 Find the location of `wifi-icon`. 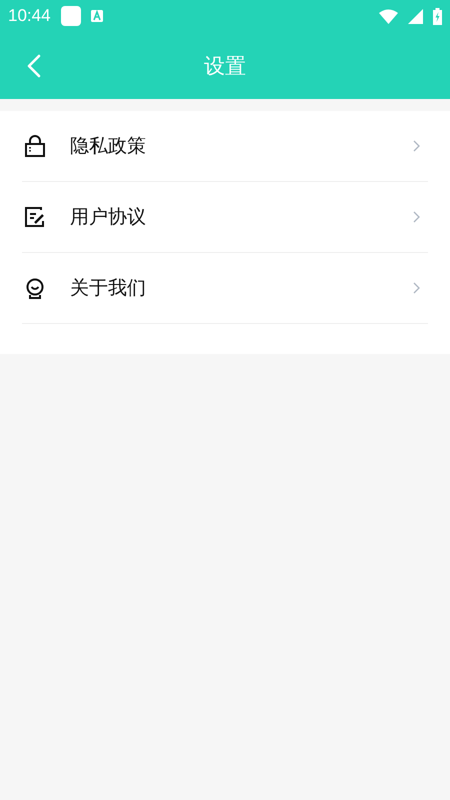

wifi-icon is located at coordinates (388, 16).